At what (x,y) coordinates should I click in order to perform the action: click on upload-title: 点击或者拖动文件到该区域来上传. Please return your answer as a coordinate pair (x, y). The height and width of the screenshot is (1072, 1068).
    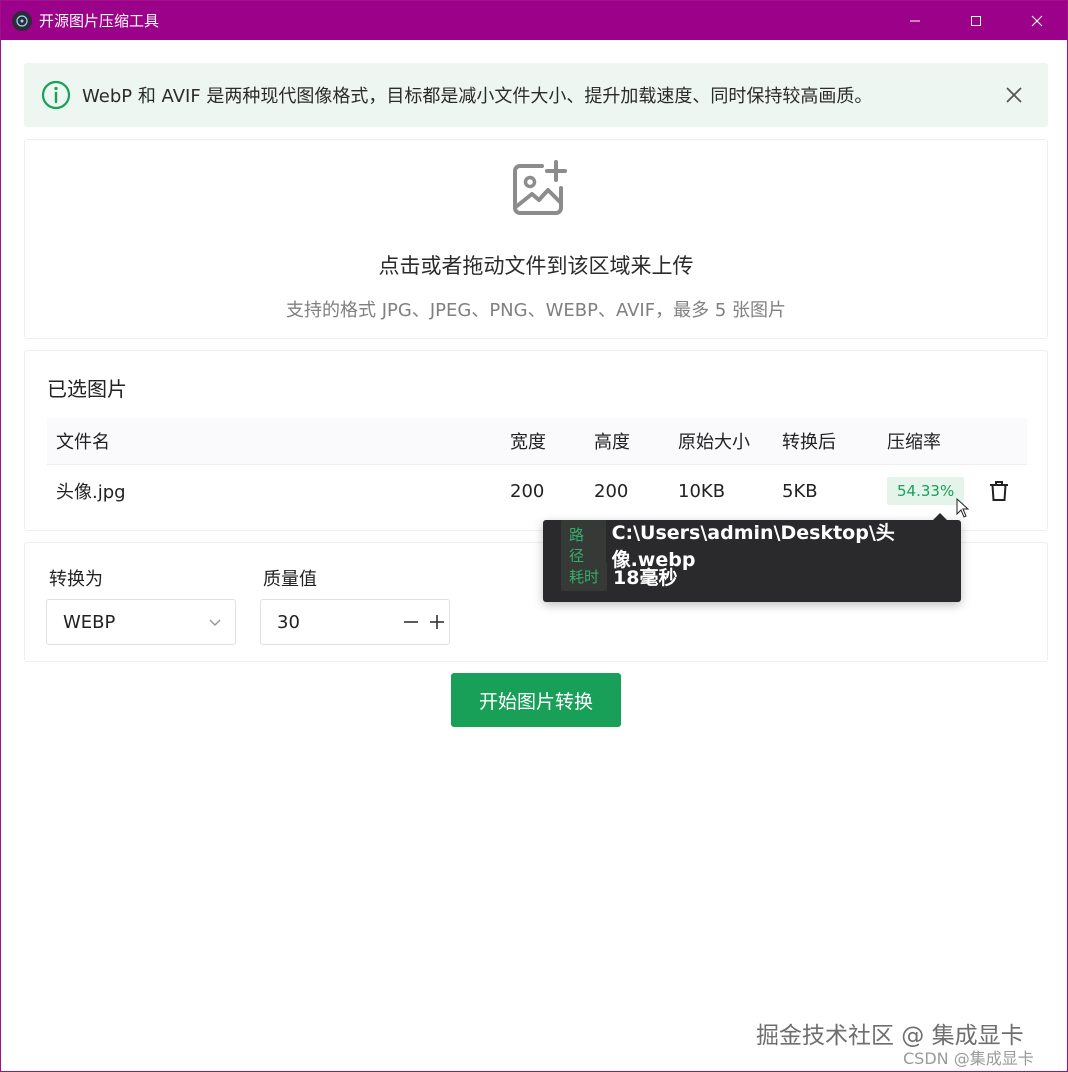
    Looking at the image, I should click on (536, 266).